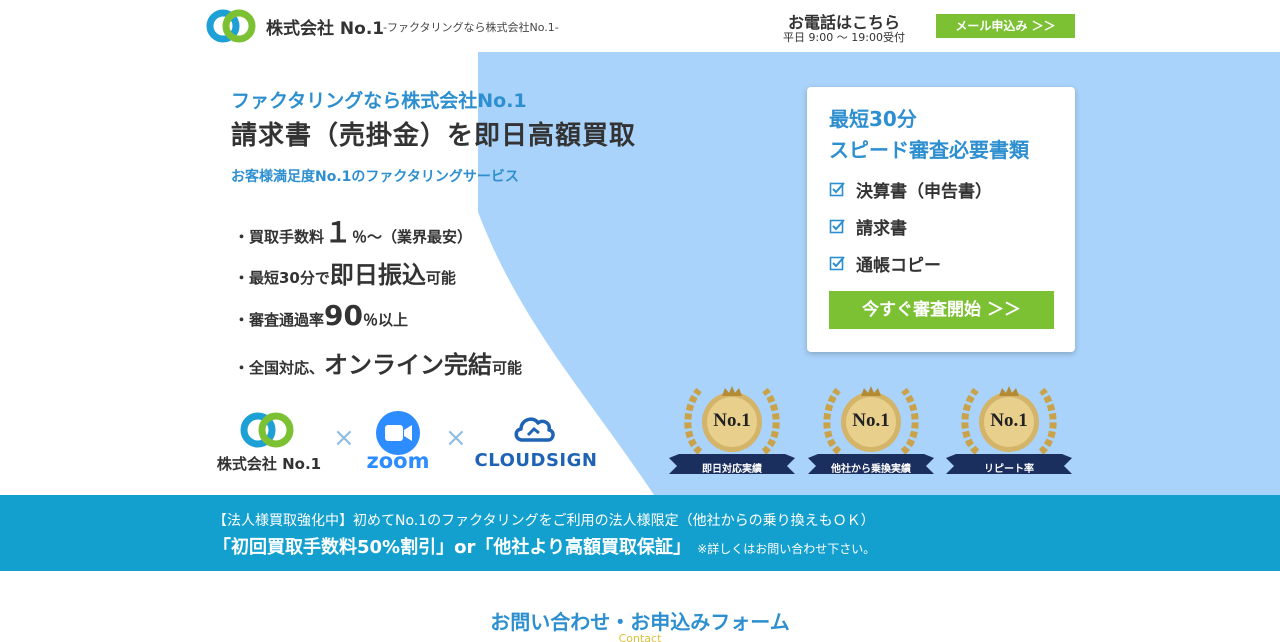 The image size is (1280, 642). Describe the element at coordinates (321, 315) in the screenshot. I see `point-approval: ・審査通過率90％以上` at that location.